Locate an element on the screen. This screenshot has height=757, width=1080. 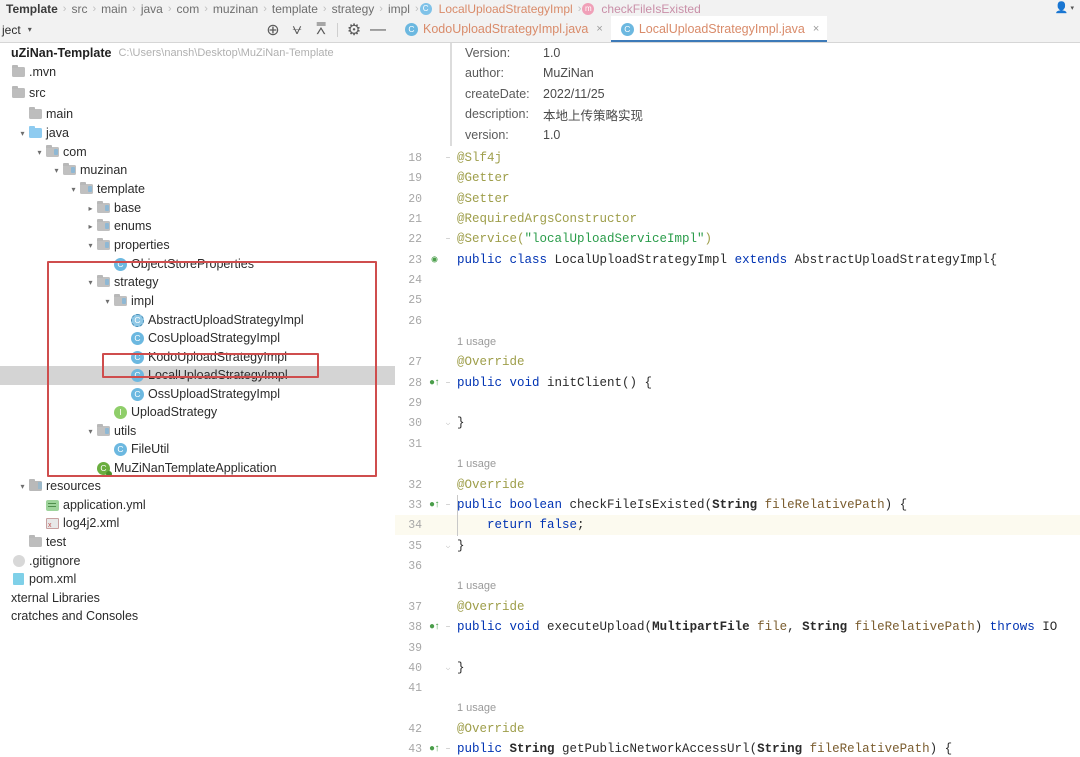
project-view-chevron-down-icon: ▾ is located at coordinates (30, 29).